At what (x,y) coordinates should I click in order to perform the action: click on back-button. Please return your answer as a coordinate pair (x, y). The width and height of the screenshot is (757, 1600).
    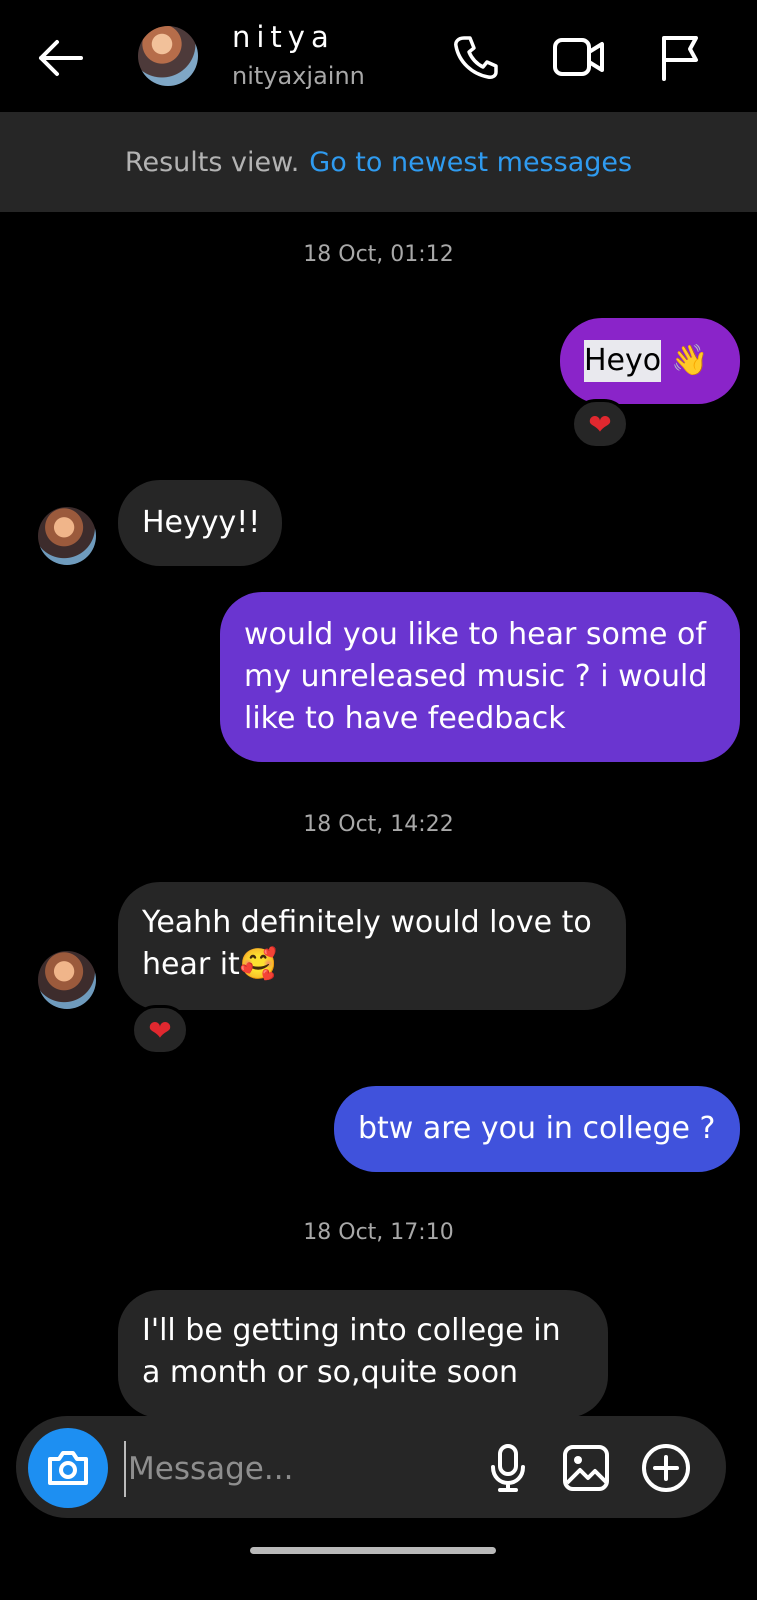
    Looking at the image, I should click on (60, 57).